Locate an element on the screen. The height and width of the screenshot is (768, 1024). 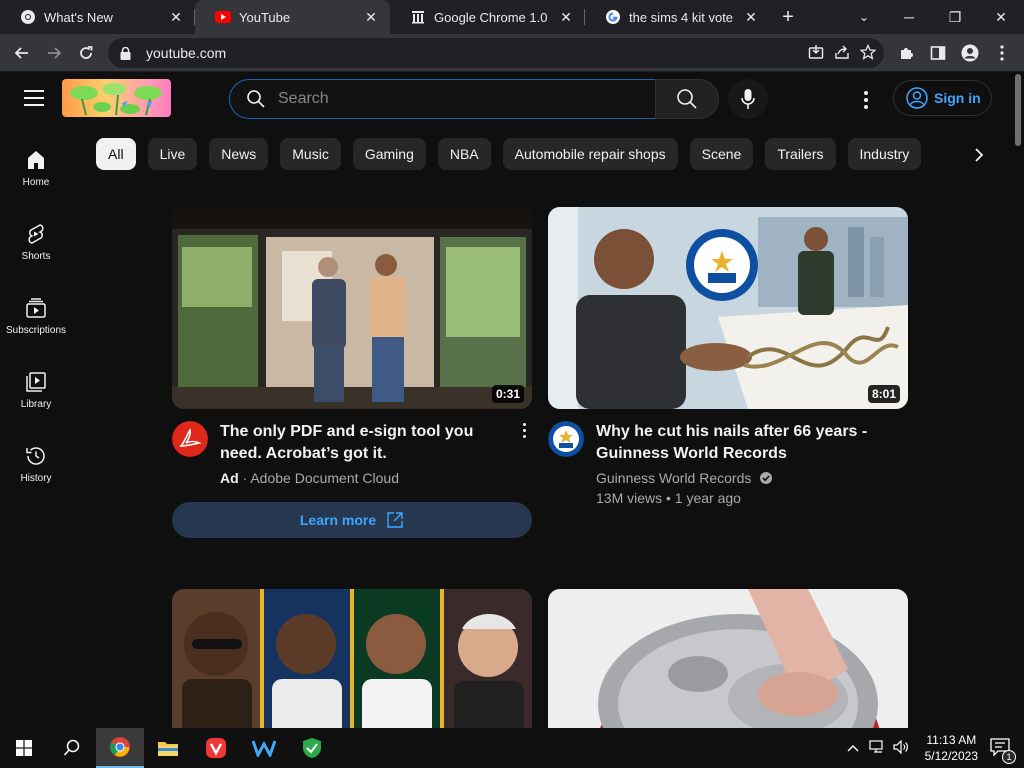
taskbar-app-w-button is located at coordinates (264, 748).